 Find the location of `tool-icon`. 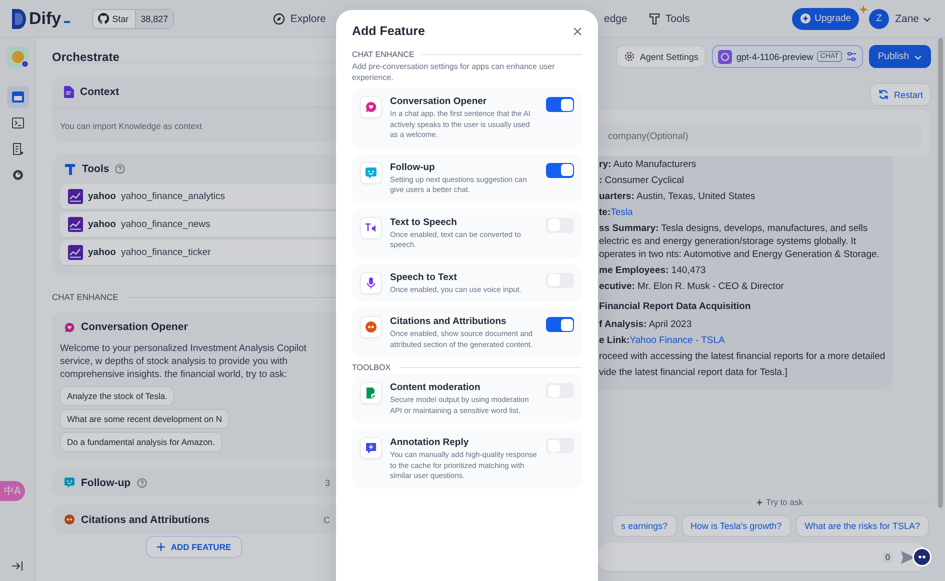

tool-icon is located at coordinates (70, 169).